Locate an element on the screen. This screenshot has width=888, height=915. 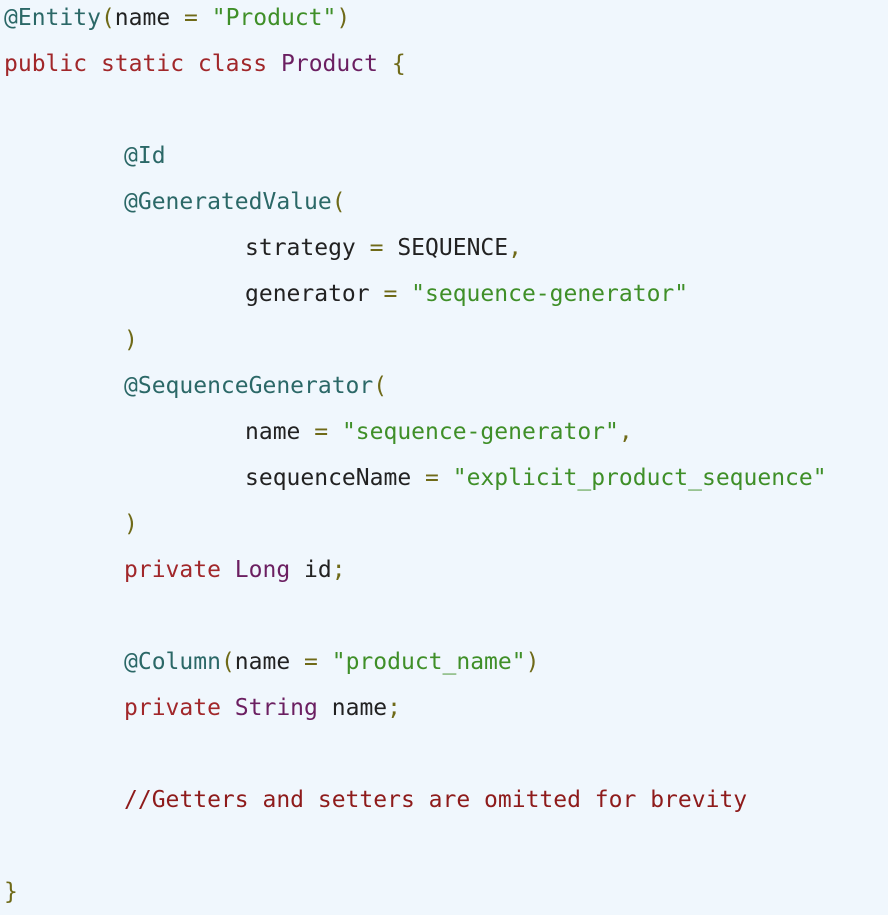
code-line-strategy: strategy = SEQUENCE, is located at coordinates (383, 248).